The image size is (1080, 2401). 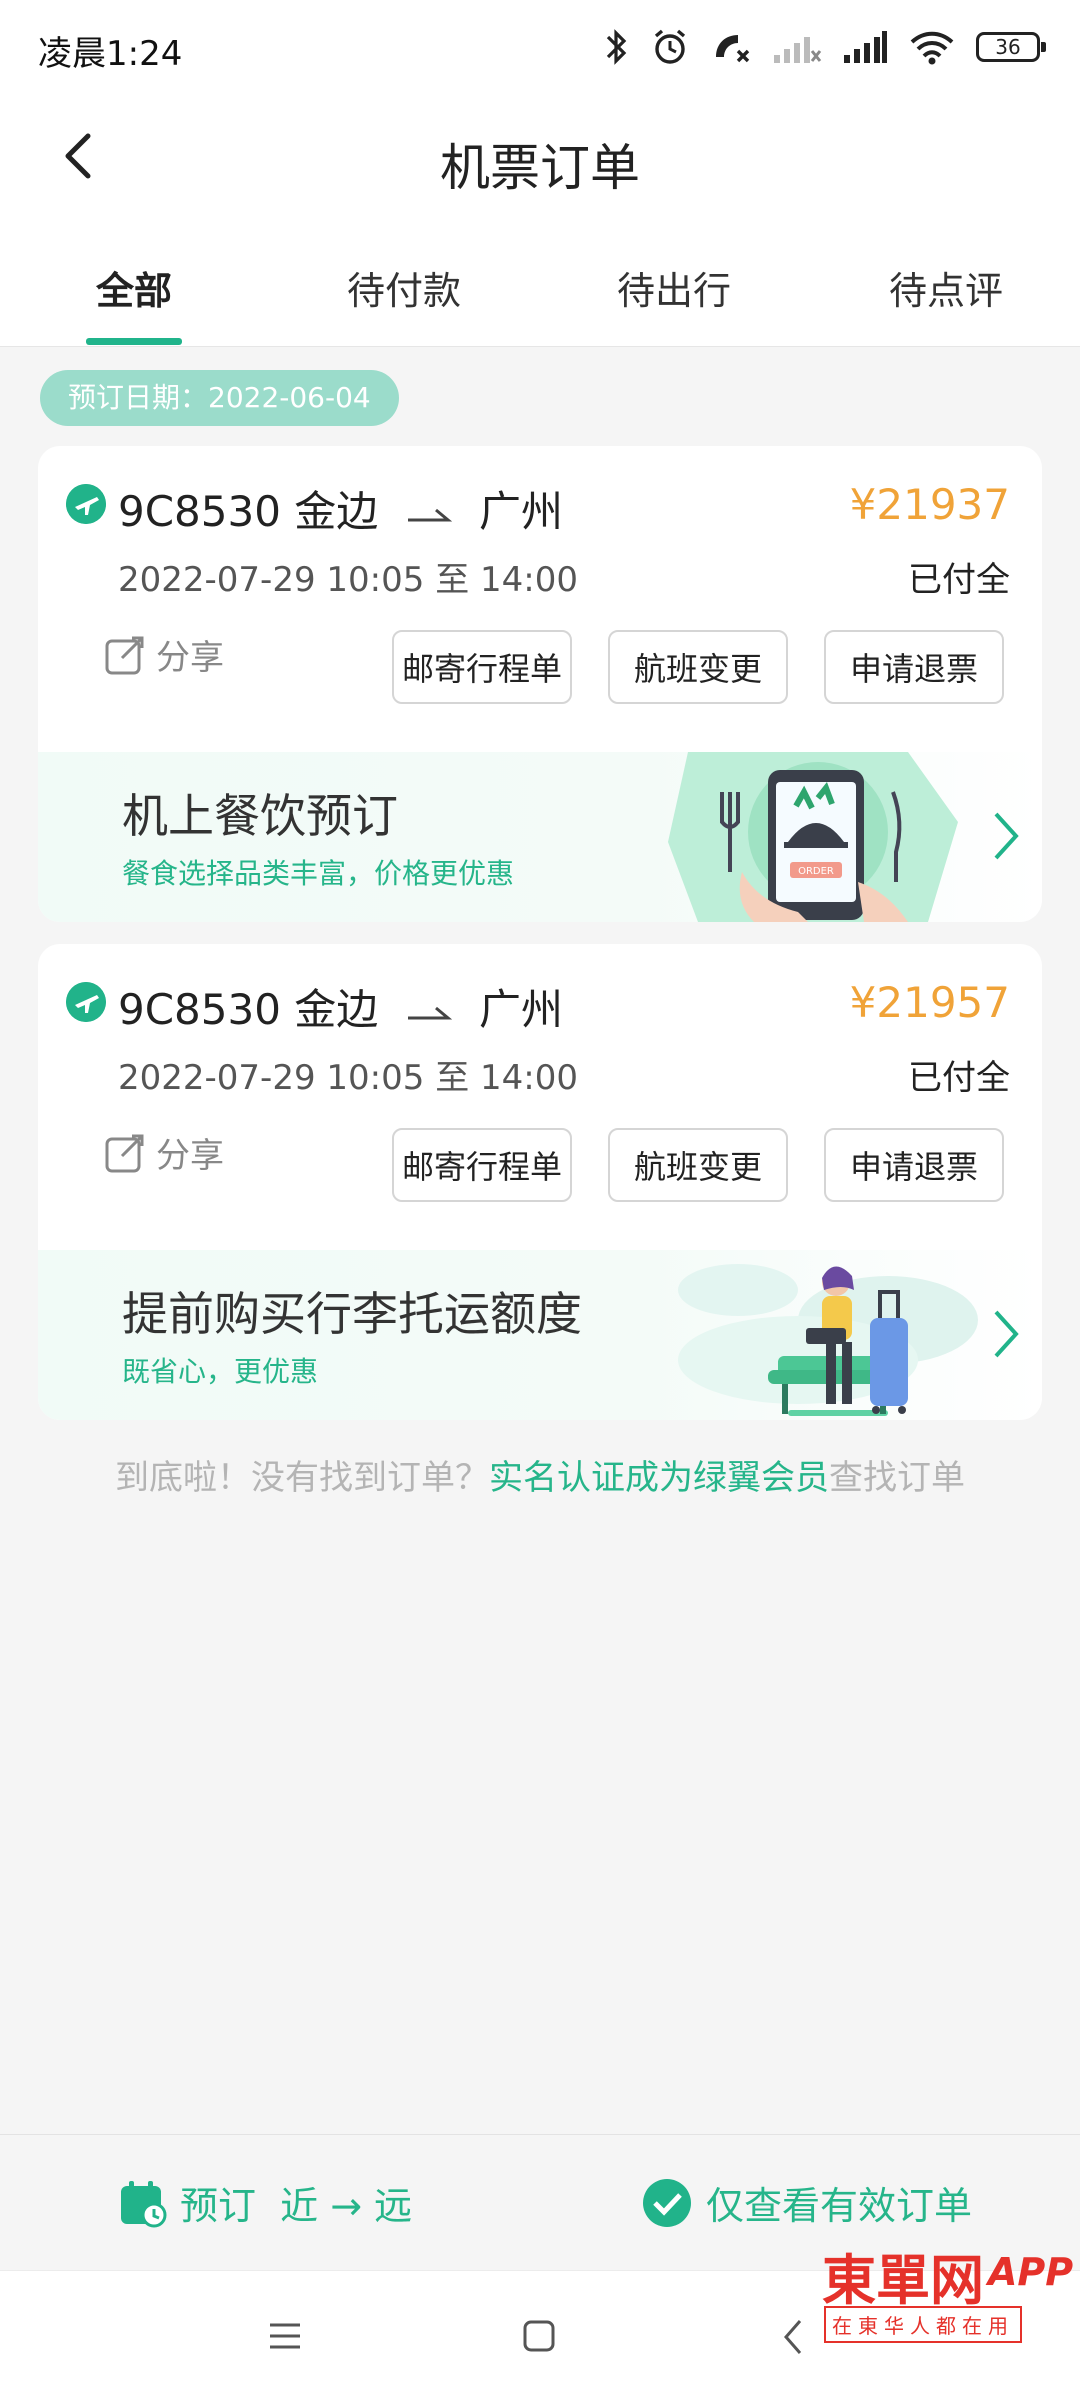 I want to click on traveler-illustration, so click(x=828, y=1340).